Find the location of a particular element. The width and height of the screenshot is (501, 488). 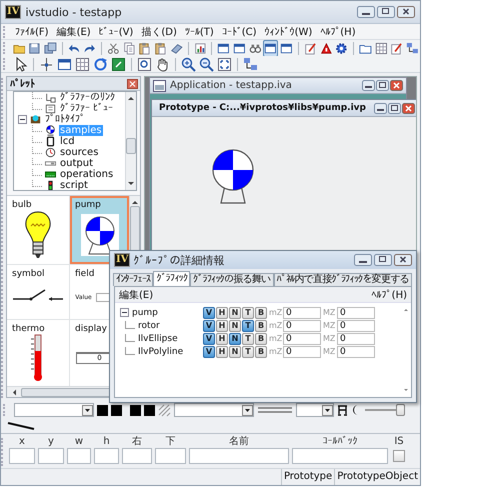

status-text: Prototype is located at coordinates (307, 477).